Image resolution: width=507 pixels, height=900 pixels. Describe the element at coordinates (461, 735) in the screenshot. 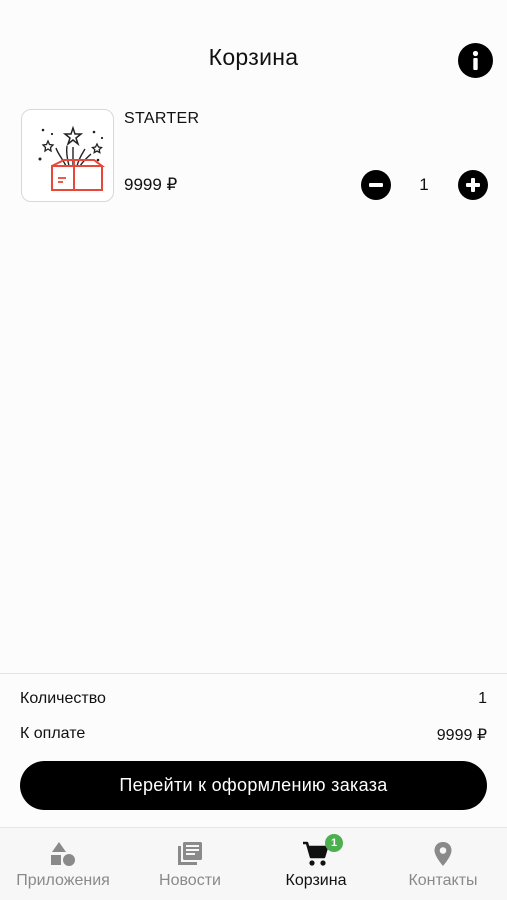

I see `total-amount: 9999 ₽` at that location.